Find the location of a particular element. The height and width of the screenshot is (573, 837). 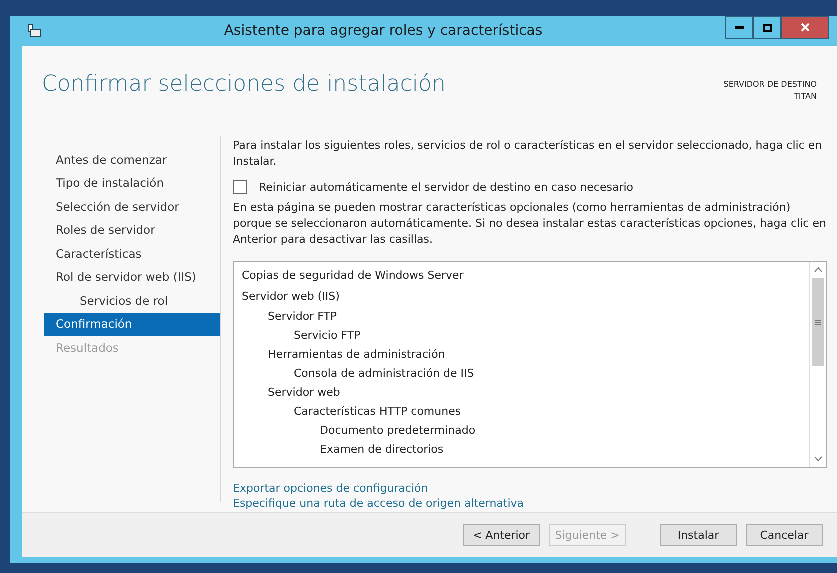

window-title: Asistente para agregar roles y características is located at coordinates (383, 31).